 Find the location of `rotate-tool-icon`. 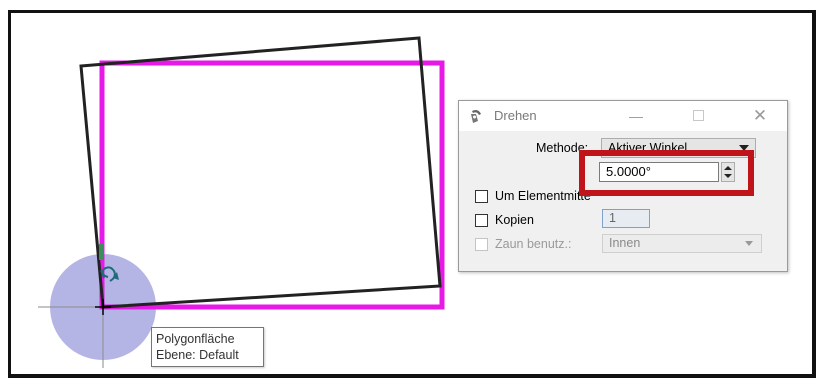

rotate-tool-icon is located at coordinates (476, 116).